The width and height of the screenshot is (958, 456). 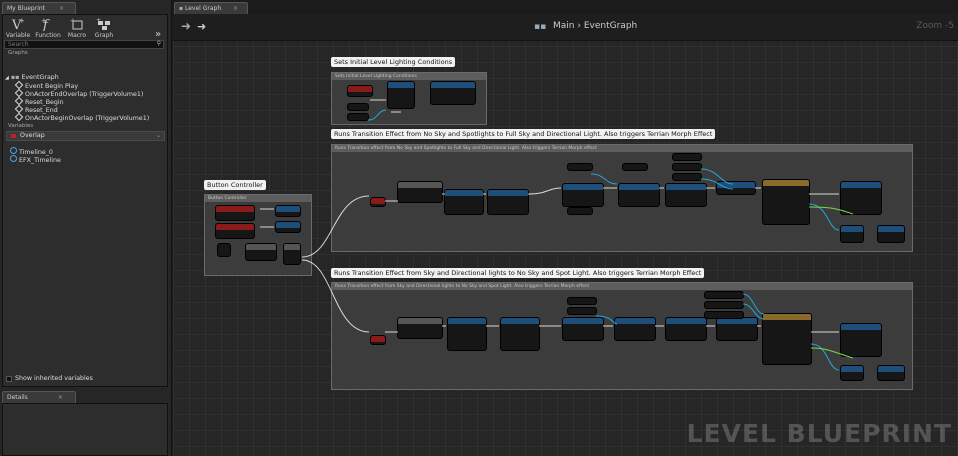 I want to click on event-label: Reset_End, so click(x=41, y=110).